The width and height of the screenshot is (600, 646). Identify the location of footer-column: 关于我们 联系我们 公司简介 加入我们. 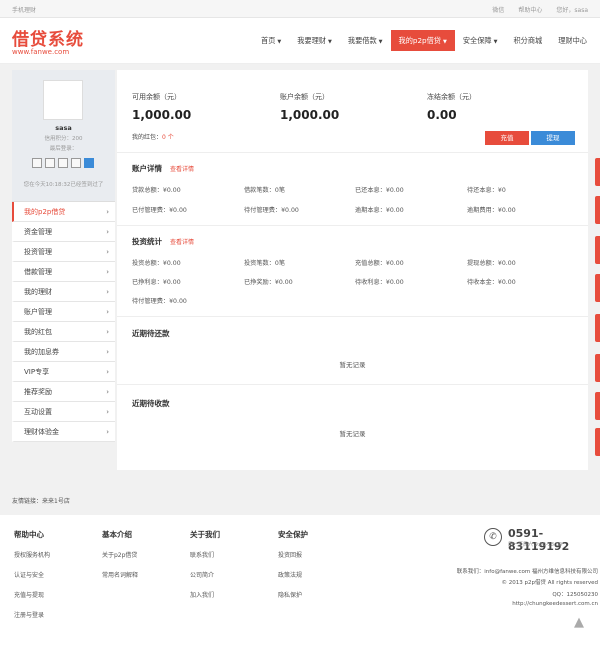
(205, 569).